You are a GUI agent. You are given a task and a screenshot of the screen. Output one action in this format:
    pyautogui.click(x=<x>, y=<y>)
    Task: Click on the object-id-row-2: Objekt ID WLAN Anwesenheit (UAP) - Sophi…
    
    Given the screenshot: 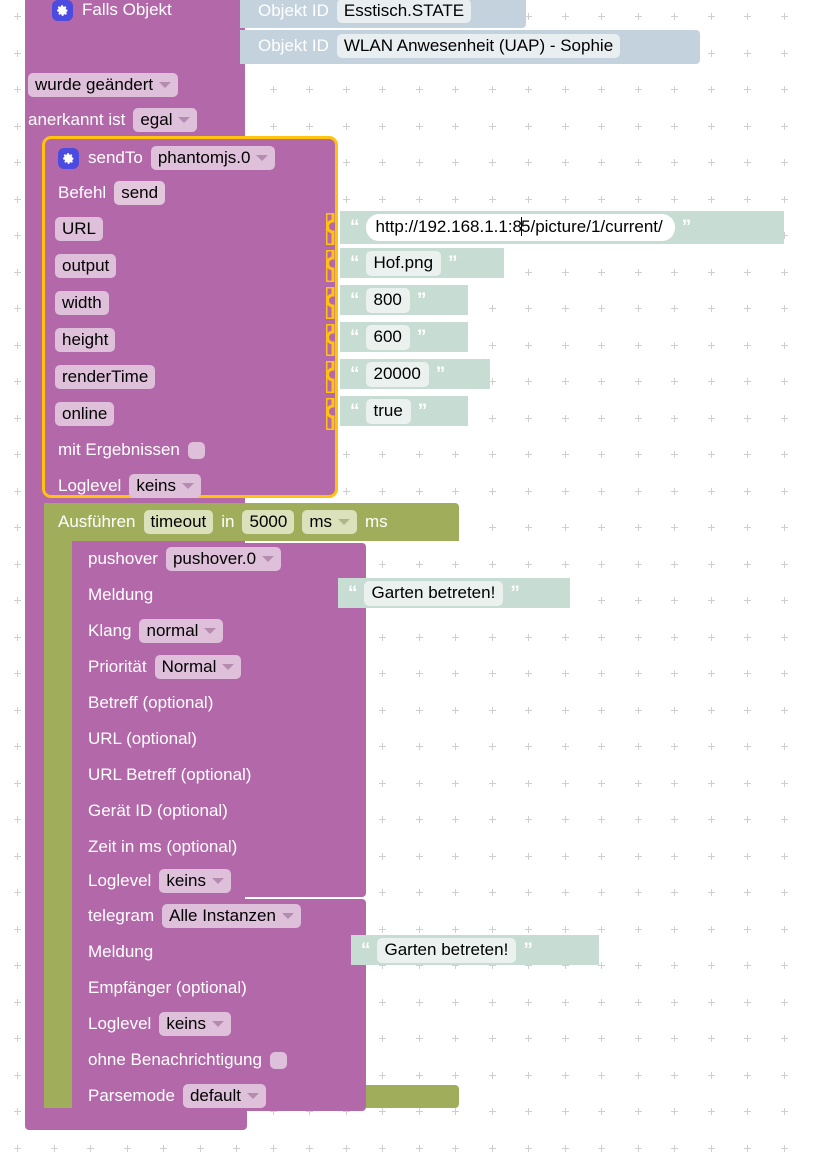 What is the action you would take?
    pyautogui.click(x=439, y=46)
    